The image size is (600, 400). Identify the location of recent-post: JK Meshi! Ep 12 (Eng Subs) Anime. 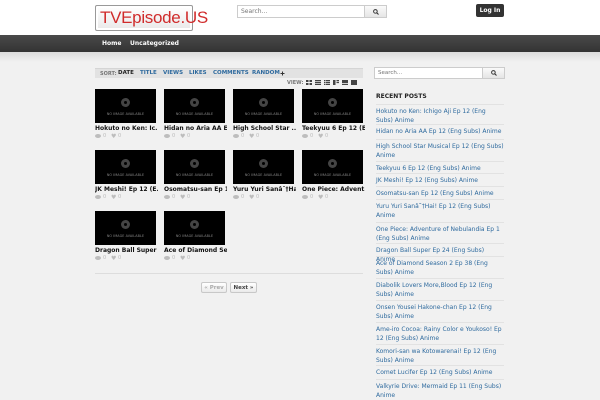
(440, 179).